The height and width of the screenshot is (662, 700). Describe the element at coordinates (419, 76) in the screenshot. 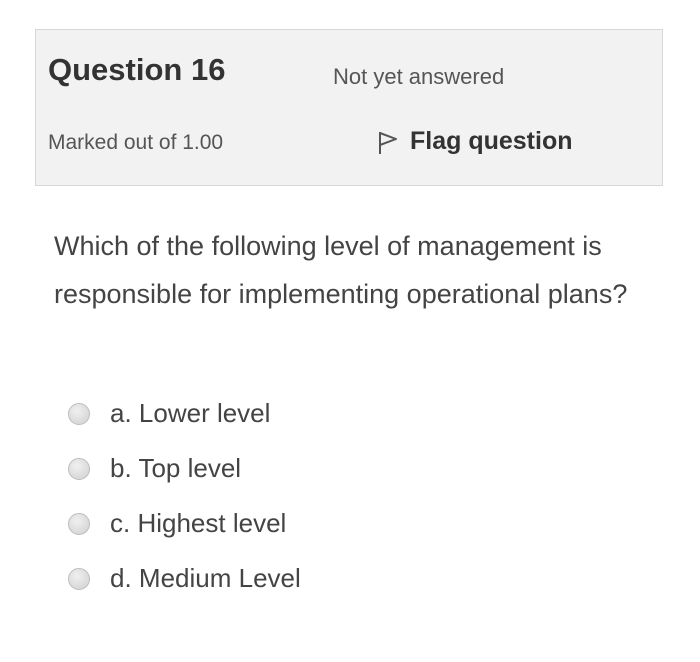

I see `question-status: Not yet answered` at that location.